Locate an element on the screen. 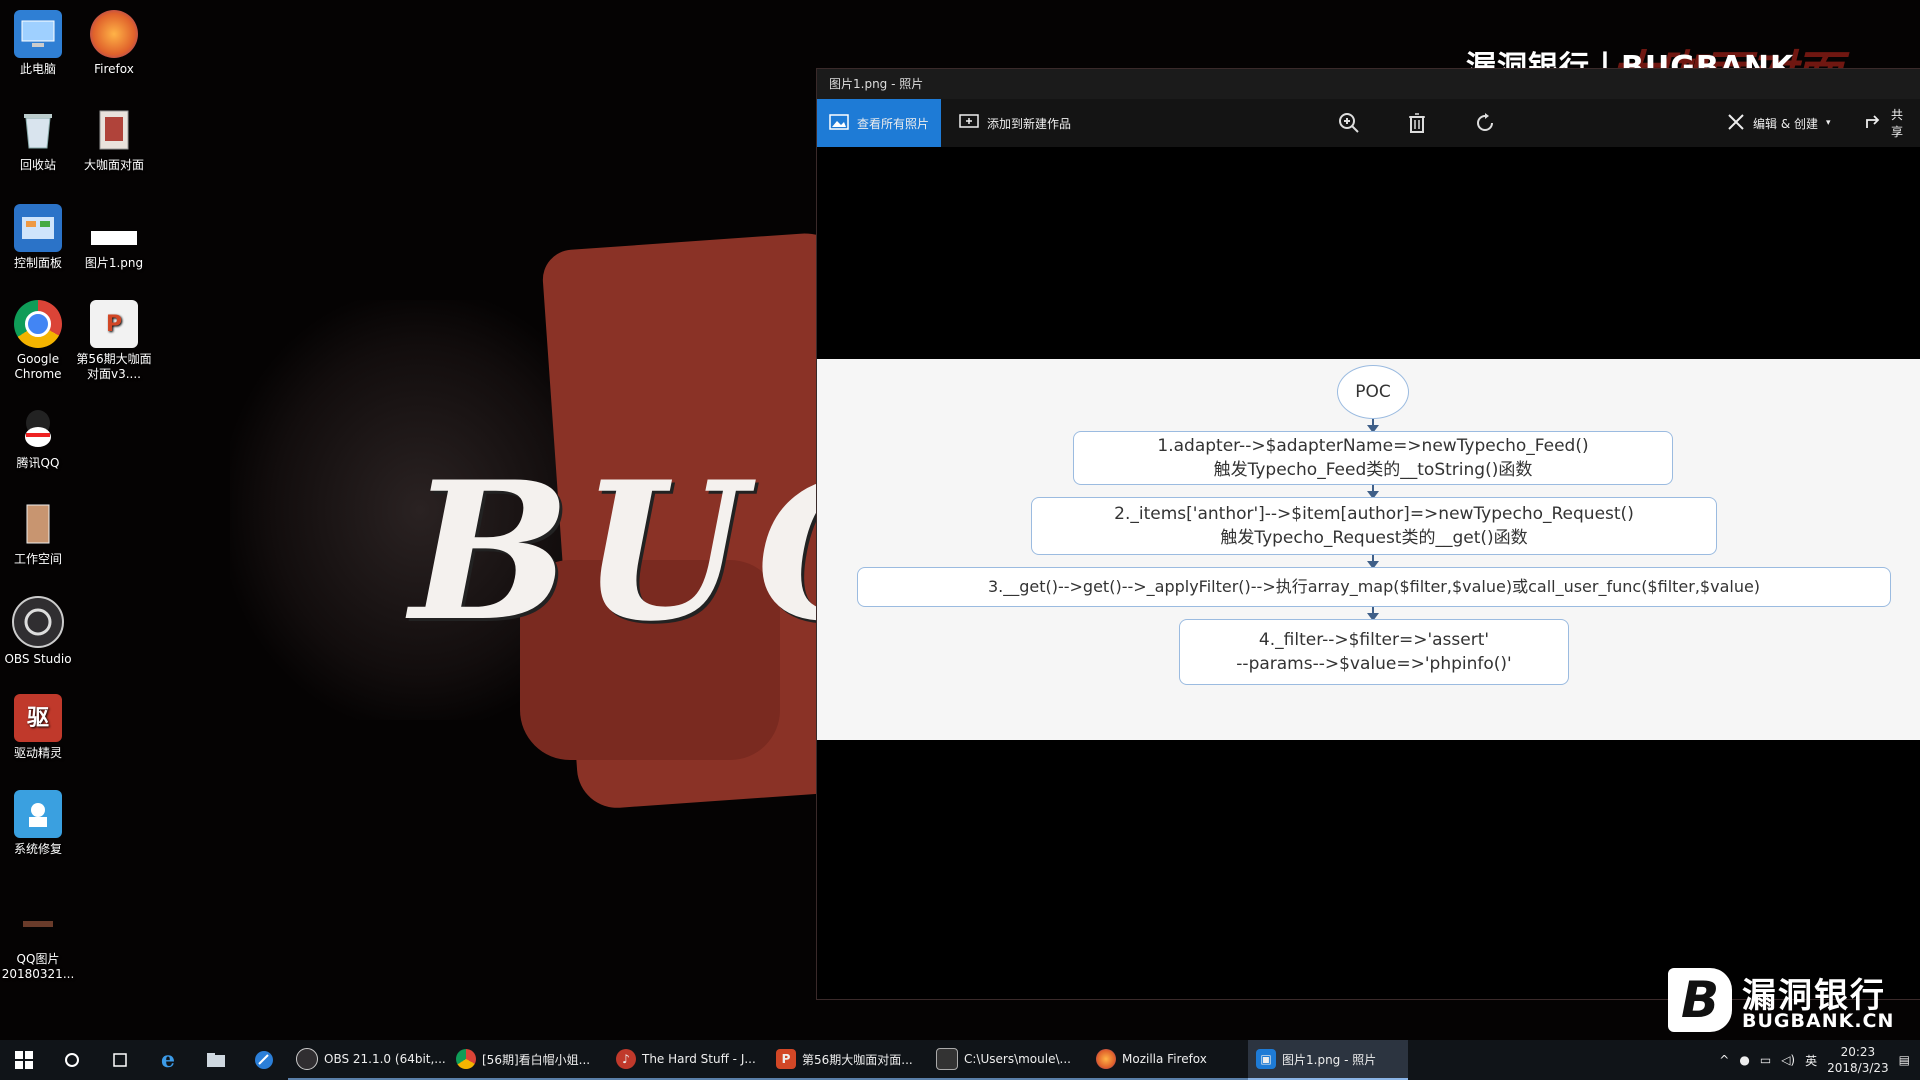  edit-icon is located at coordinates (1736, 123).